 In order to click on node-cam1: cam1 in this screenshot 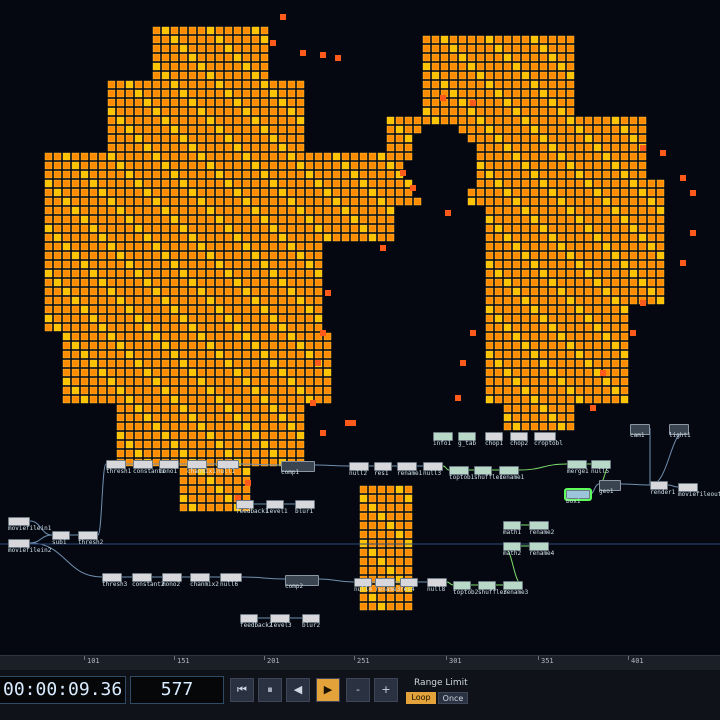, I will do `click(640, 431)`.